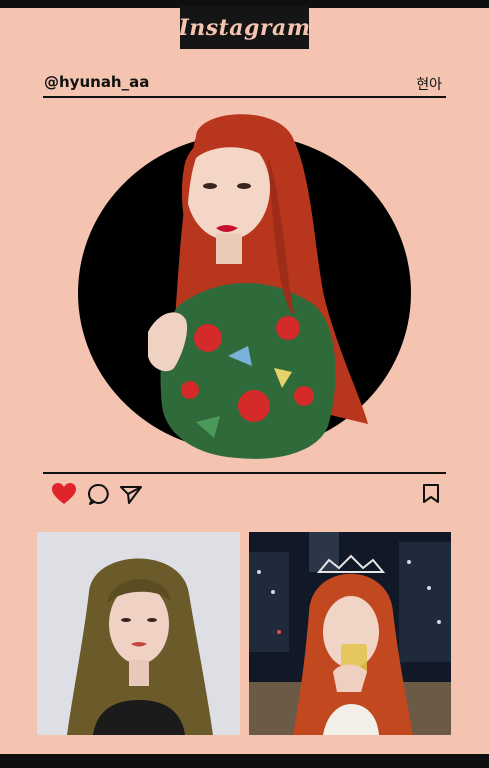 This screenshot has height=768, width=489. I want to click on portrait-night-city, so click(350, 633).